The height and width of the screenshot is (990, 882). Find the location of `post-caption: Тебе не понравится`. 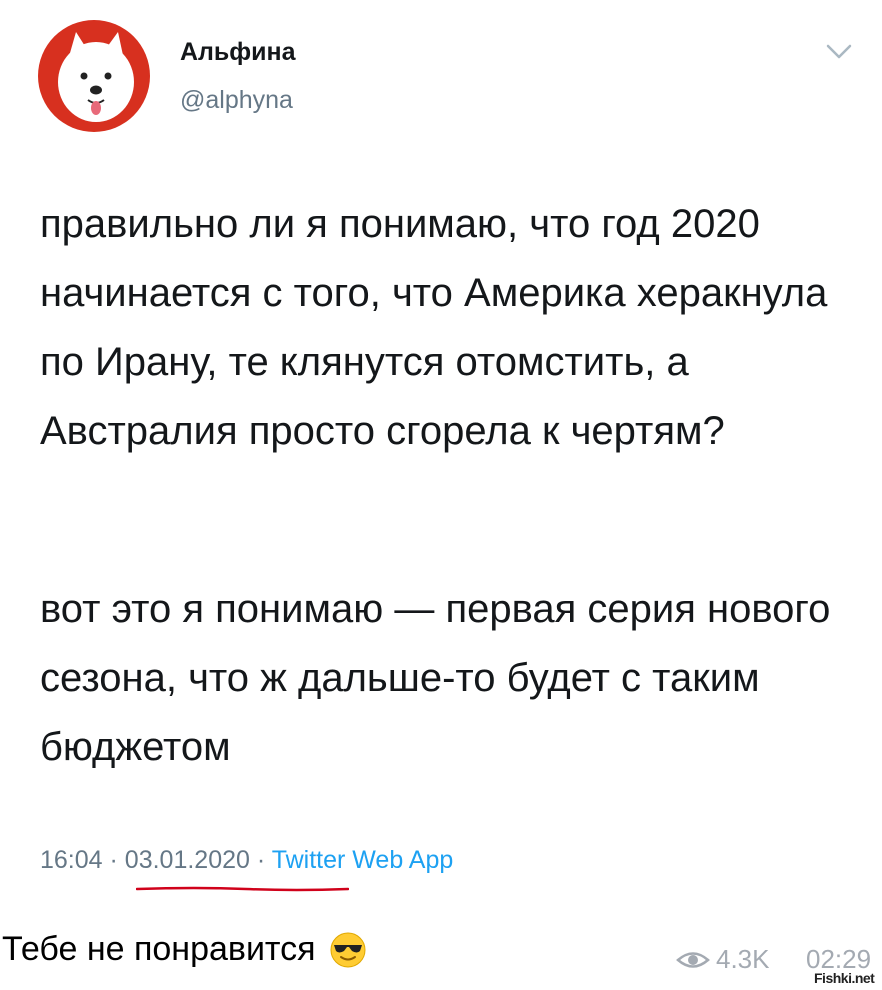

post-caption: Тебе не понравится is located at coordinates (184, 949).